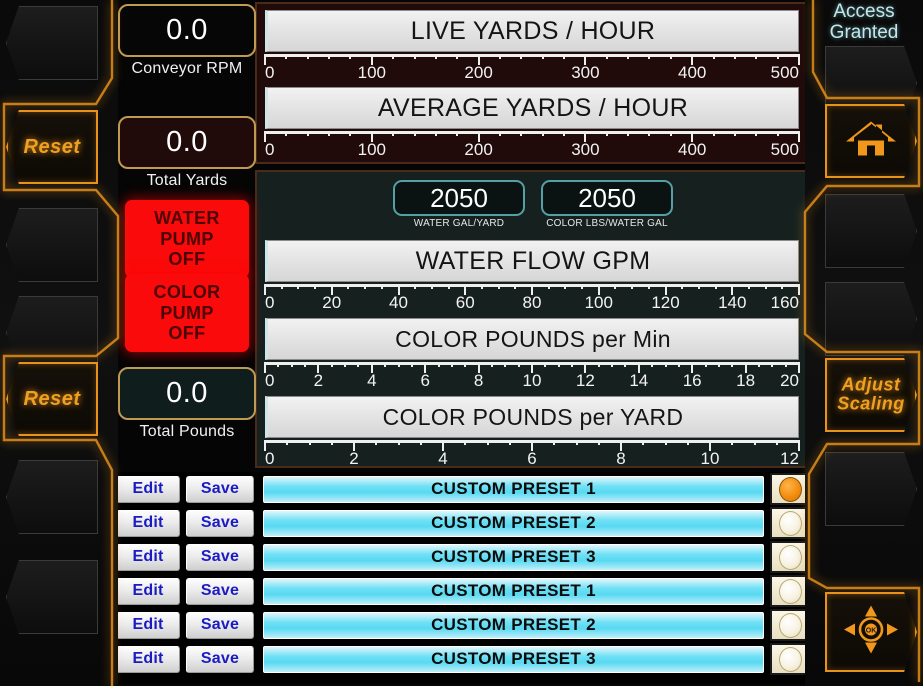 This screenshot has width=923, height=686. Describe the element at coordinates (532, 145) in the screenshot. I see `gauge-average-yards-scale: 0 100 200 300 400 500` at that location.